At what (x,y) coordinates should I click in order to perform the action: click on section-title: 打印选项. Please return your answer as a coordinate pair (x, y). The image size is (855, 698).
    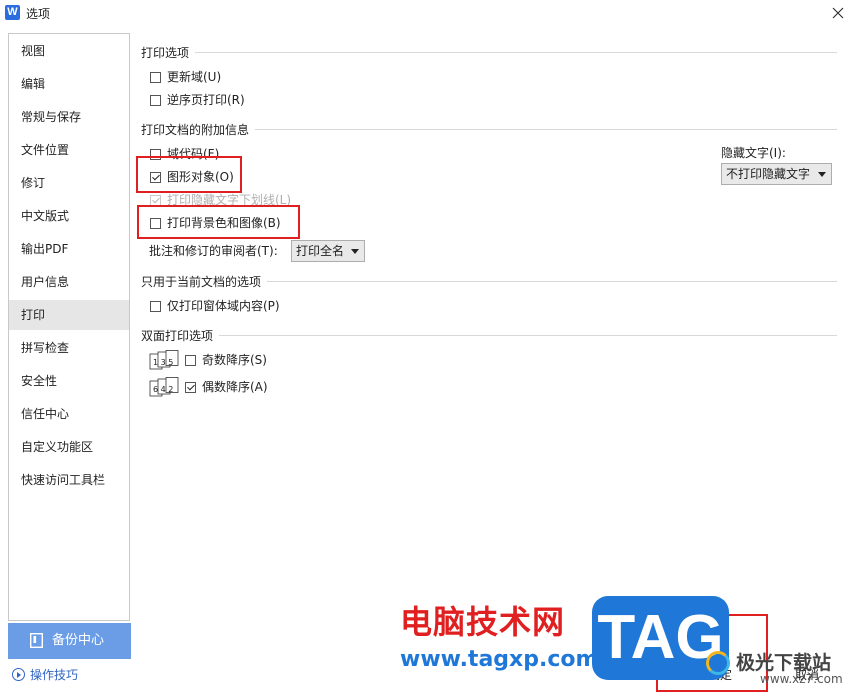
    Looking at the image, I should click on (168, 52).